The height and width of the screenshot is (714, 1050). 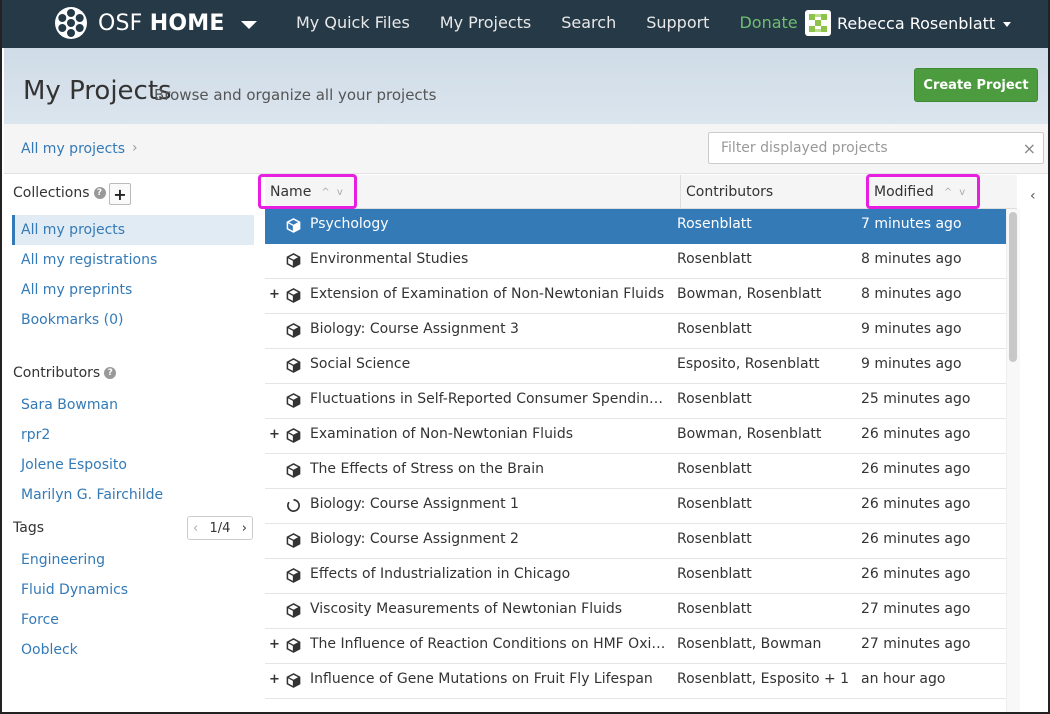 I want to click on filter-projects-input, so click(x=859, y=148).